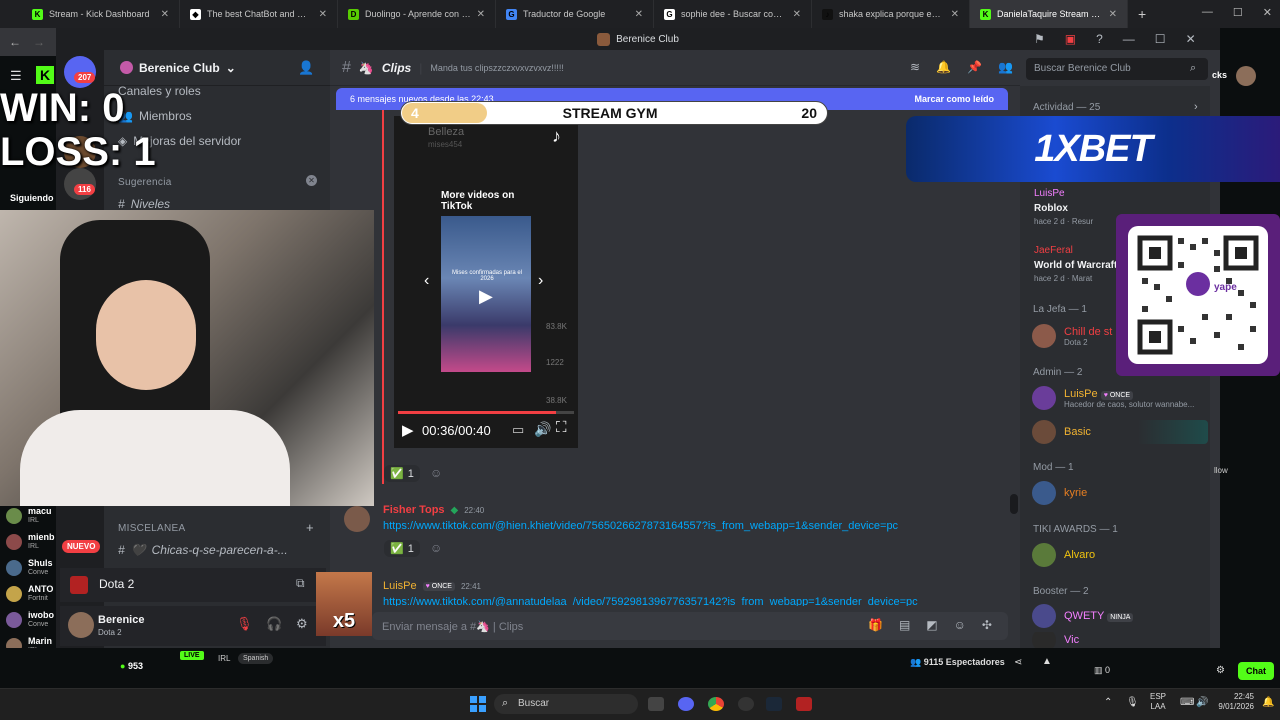  Describe the element at coordinates (566, 704) in the screenshot. I see `taskbar-search: Buscar` at that location.